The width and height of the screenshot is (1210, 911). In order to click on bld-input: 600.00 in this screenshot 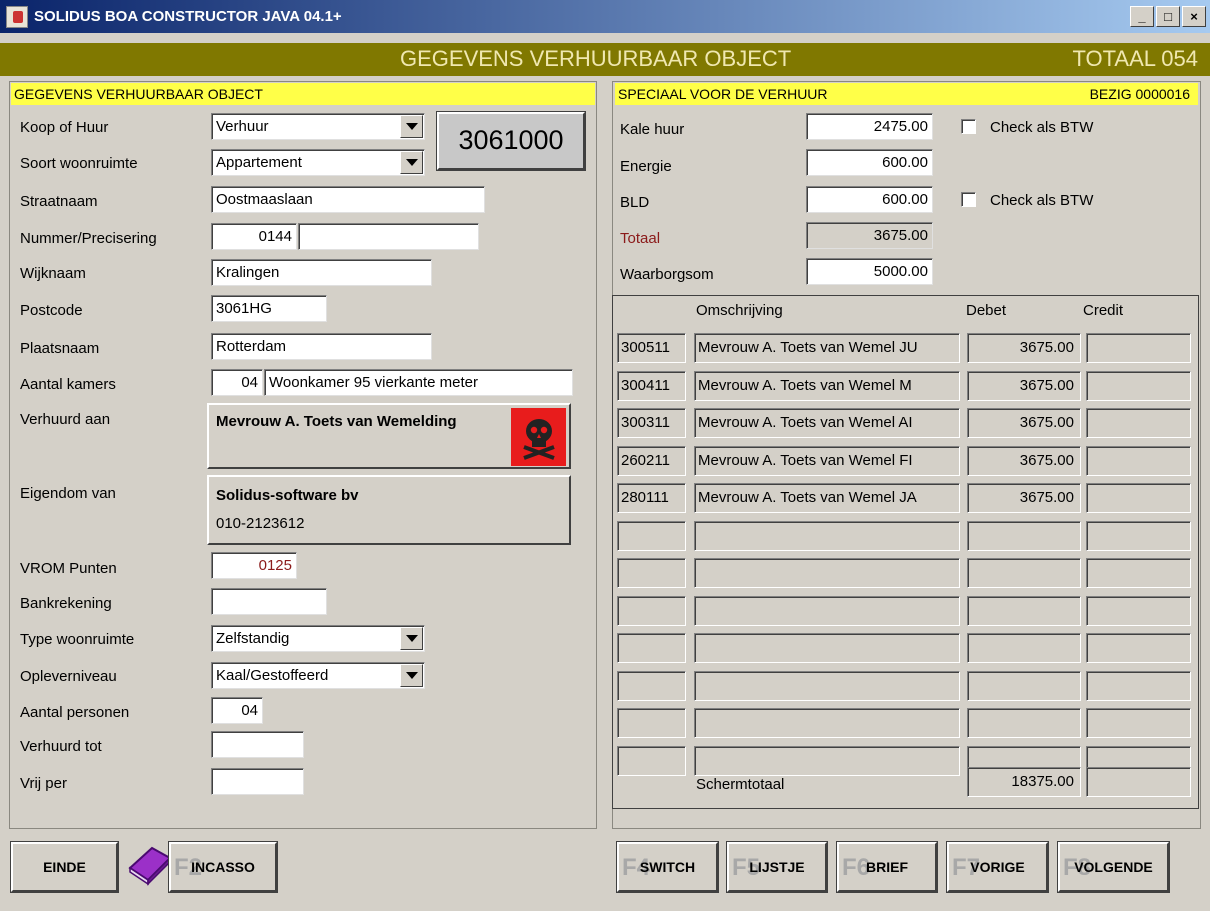, I will do `click(869, 199)`.